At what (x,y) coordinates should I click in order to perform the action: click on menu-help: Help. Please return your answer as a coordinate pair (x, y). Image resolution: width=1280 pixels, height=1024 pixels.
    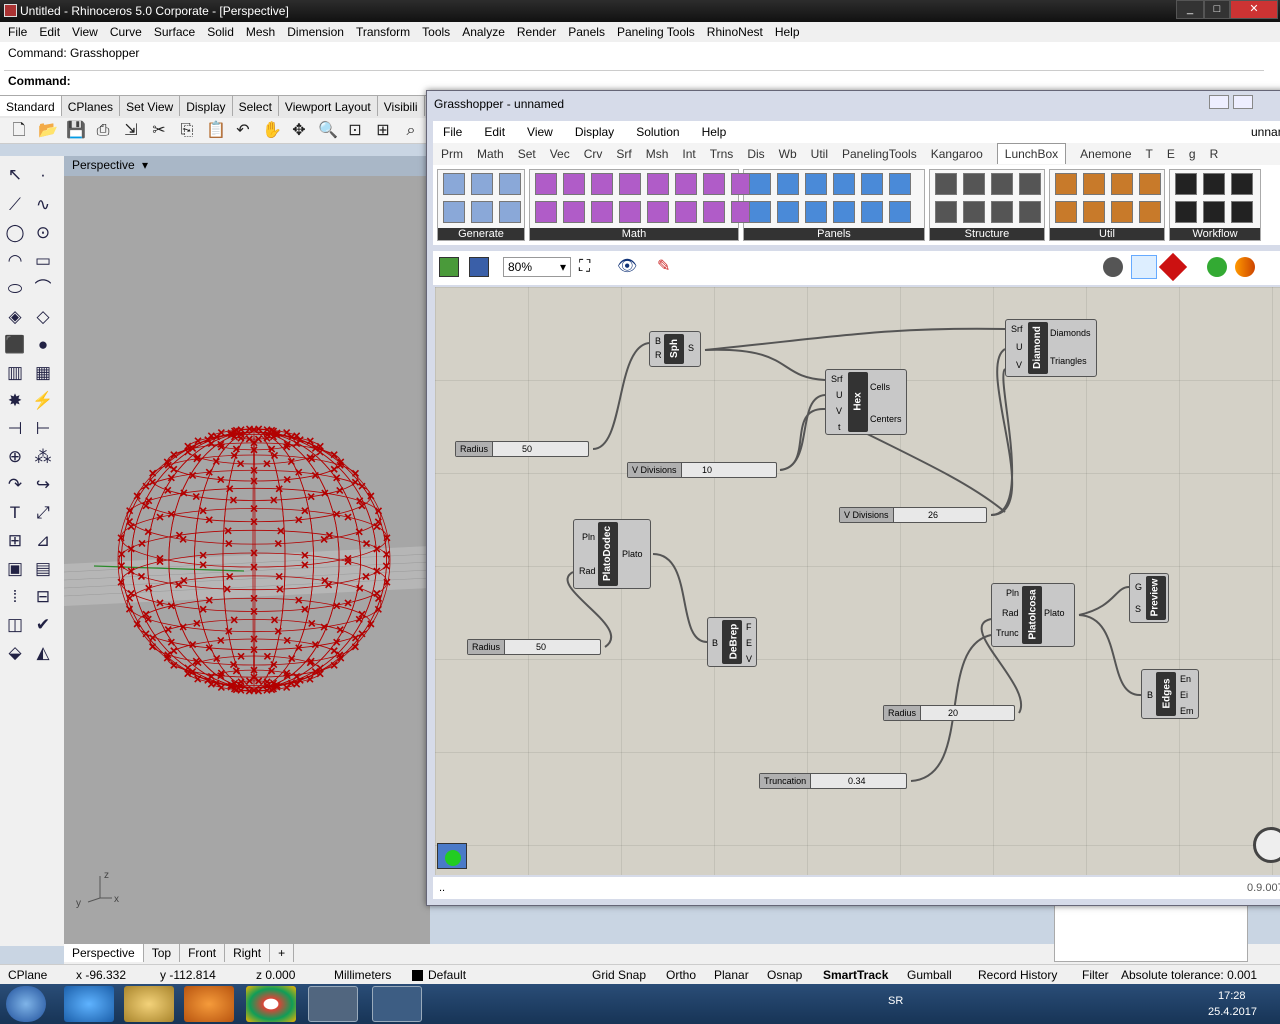
    Looking at the image, I should click on (787, 32).